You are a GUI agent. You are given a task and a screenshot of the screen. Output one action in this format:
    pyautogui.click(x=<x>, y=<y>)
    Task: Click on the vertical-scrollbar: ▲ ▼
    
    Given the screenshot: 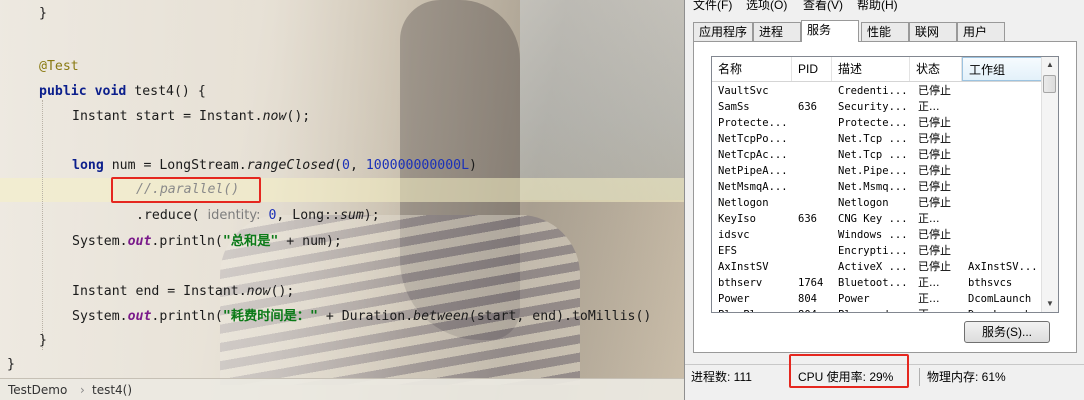 What is the action you would take?
    pyautogui.click(x=1049, y=184)
    